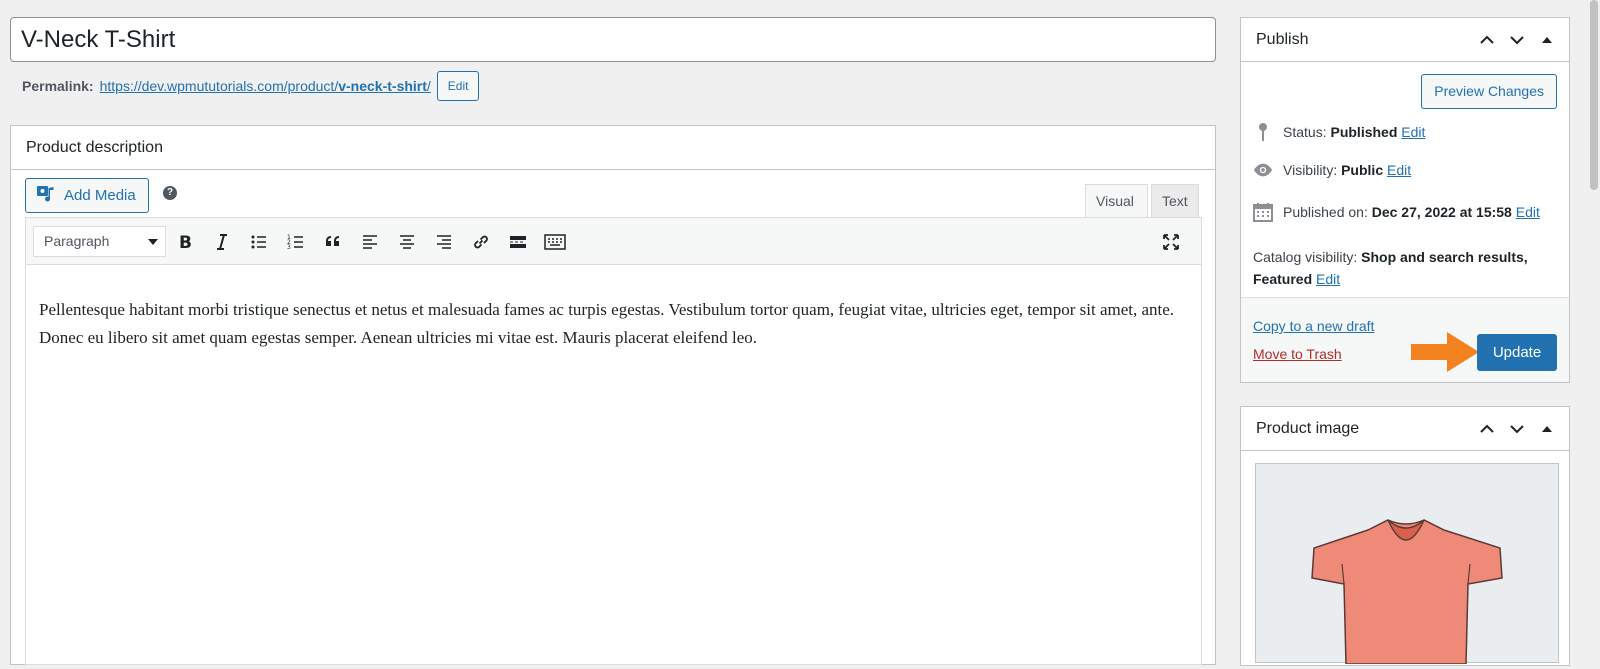 The height and width of the screenshot is (669, 1600). What do you see at coordinates (1517, 352) in the screenshot?
I see `update-button: Update` at bounding box center [1517, 352].